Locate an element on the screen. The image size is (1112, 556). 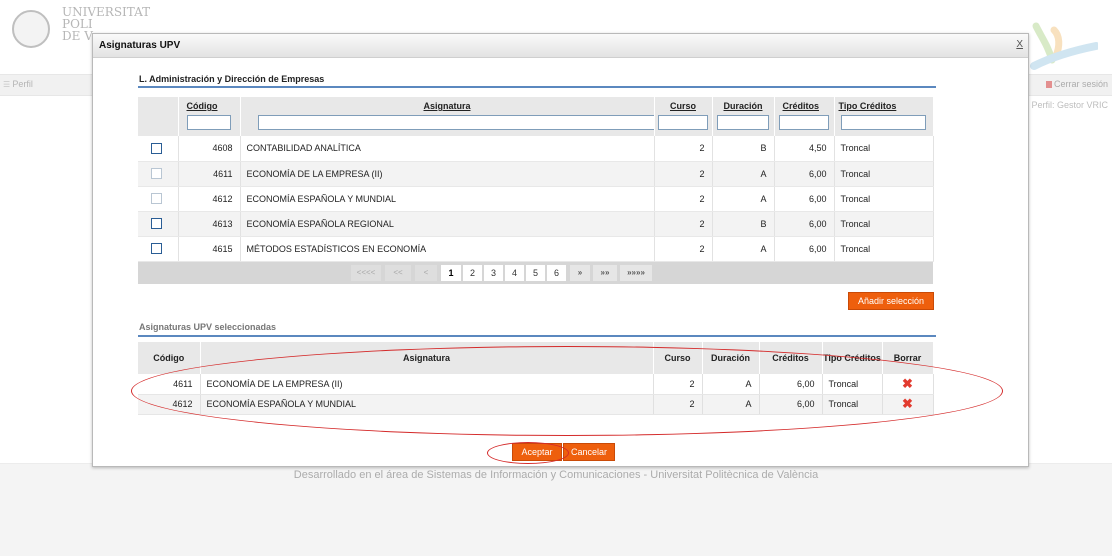
filter-creditos-input is located at coordinates (804, 122).